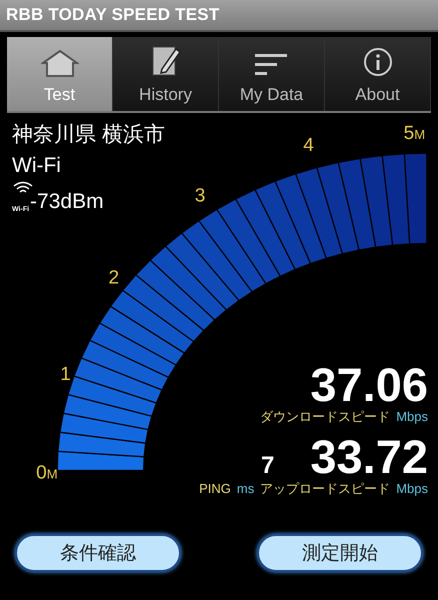 The height and width of the screenshot is (600, 438). Describe the element at coordinates (88, 135) in the screenshot. I see `location-text: 神奈川県 横浜市` at that location.